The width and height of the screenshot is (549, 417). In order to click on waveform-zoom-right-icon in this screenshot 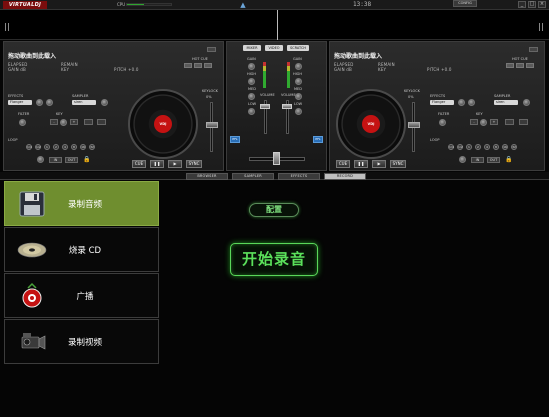, I will do `click(541, 27)`.